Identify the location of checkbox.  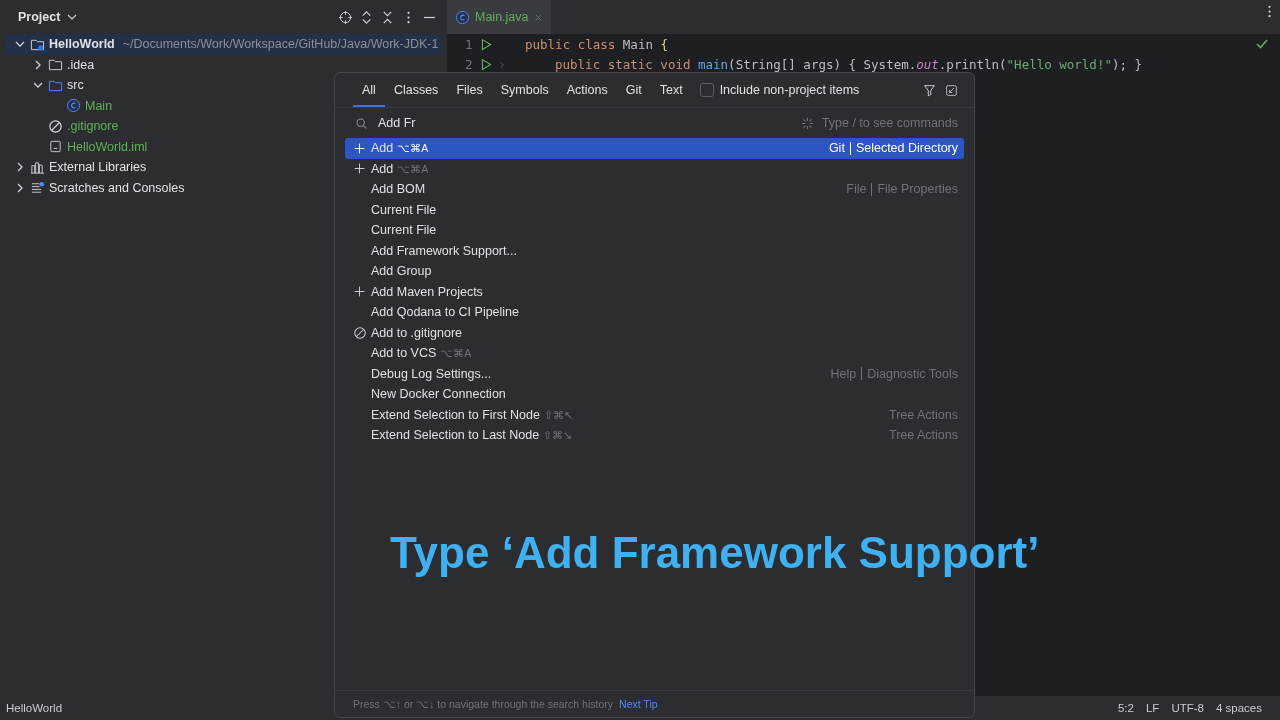
(706, 90).